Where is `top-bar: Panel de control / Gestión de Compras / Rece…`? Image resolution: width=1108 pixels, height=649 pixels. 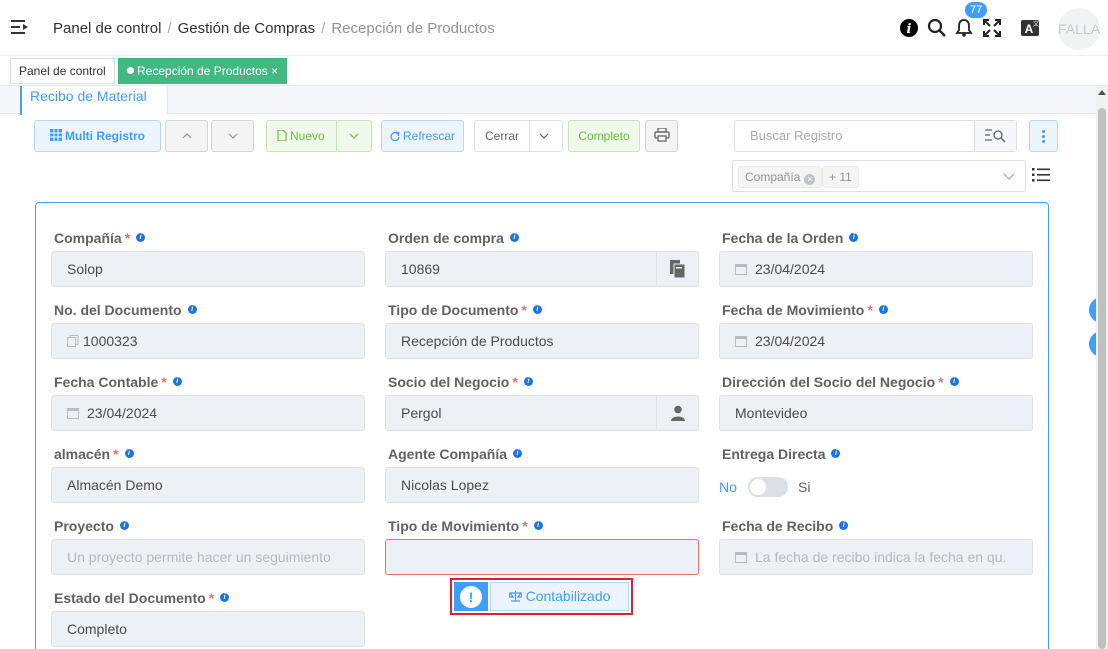
top-bar: Panel de control / Gestión de Compras / Rece… is located at coordinates (554, 28).